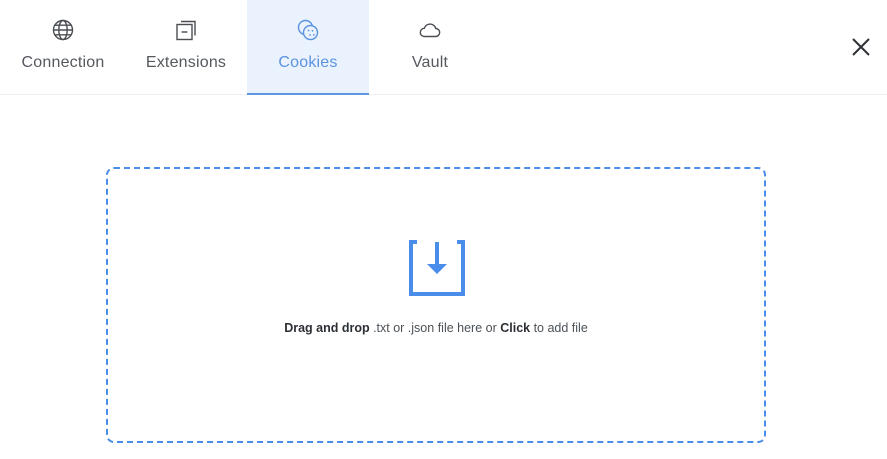 Image resolution: width=887 pixels, height=459 pixels. What do you see at coordinates (308, 30) in the screenshot?
I see `cookie-icon` at bounding box center [308, 30].